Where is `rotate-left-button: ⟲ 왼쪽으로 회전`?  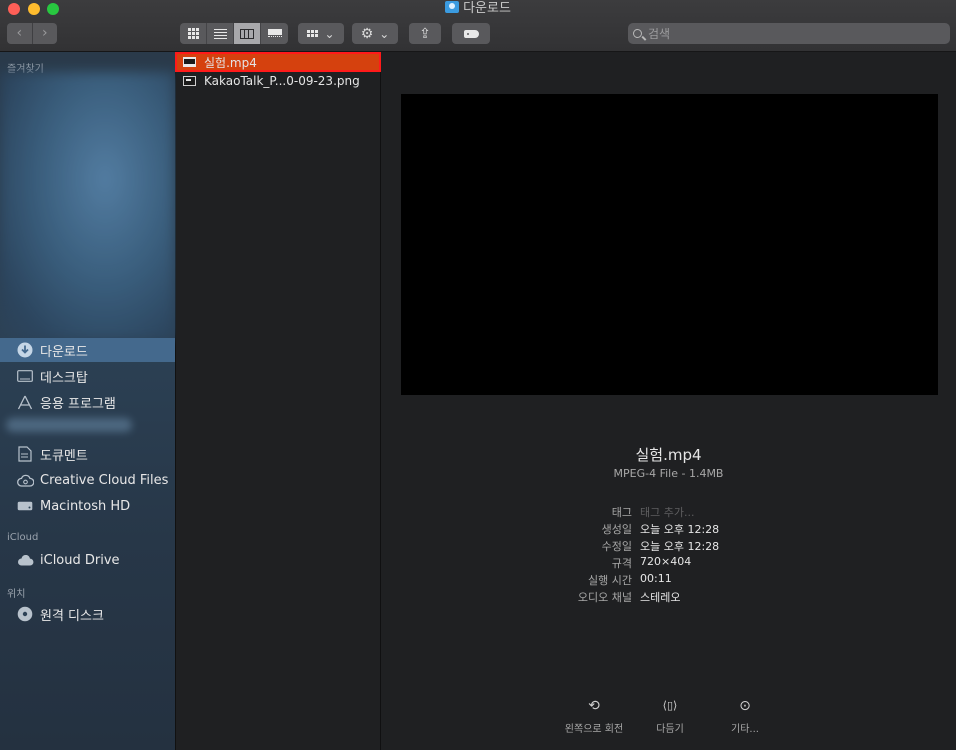 rotate-left-button: ⟲ 왼쪽으로 회전 is located at coordinates (594, 716).